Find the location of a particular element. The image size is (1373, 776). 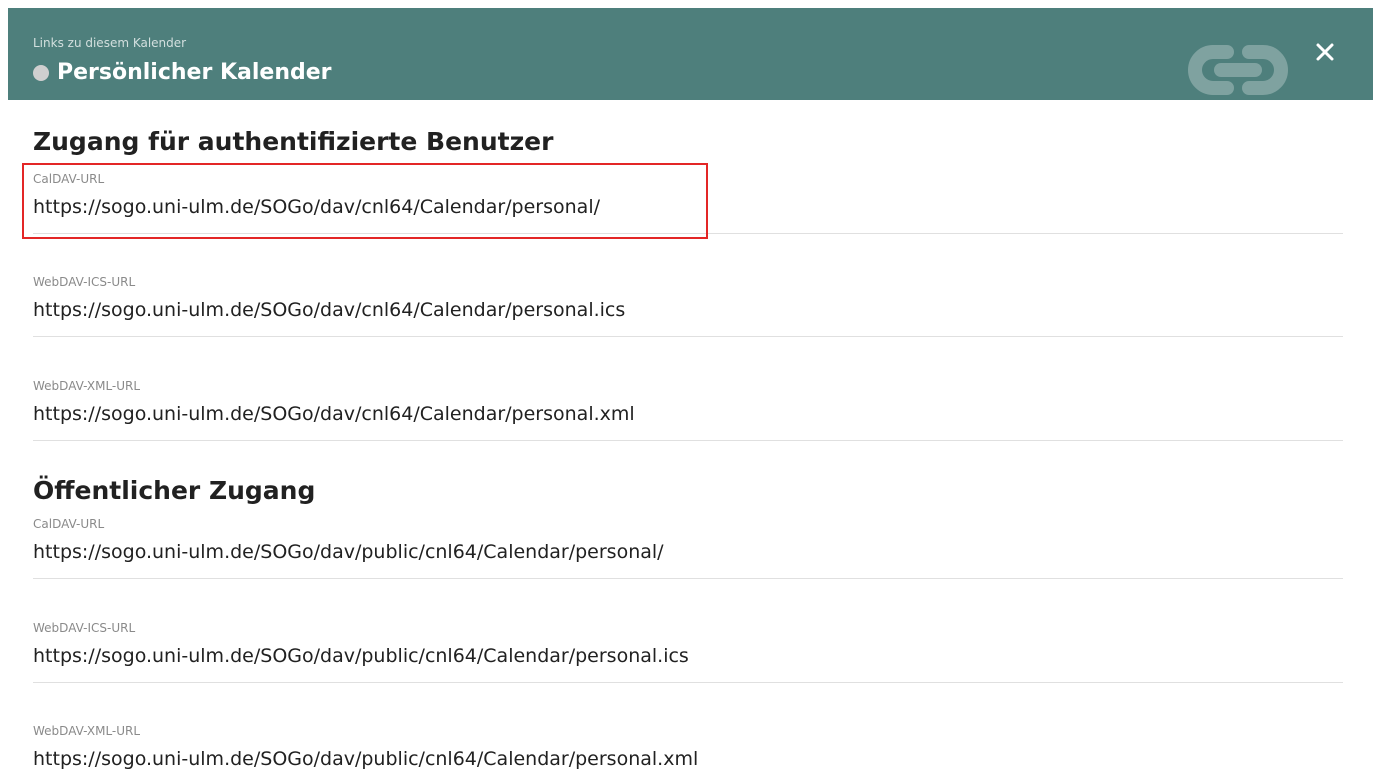

authenticated-webdav-ics-url-field: WebDAV-ICS-URL is located at coordinates (688, 306).